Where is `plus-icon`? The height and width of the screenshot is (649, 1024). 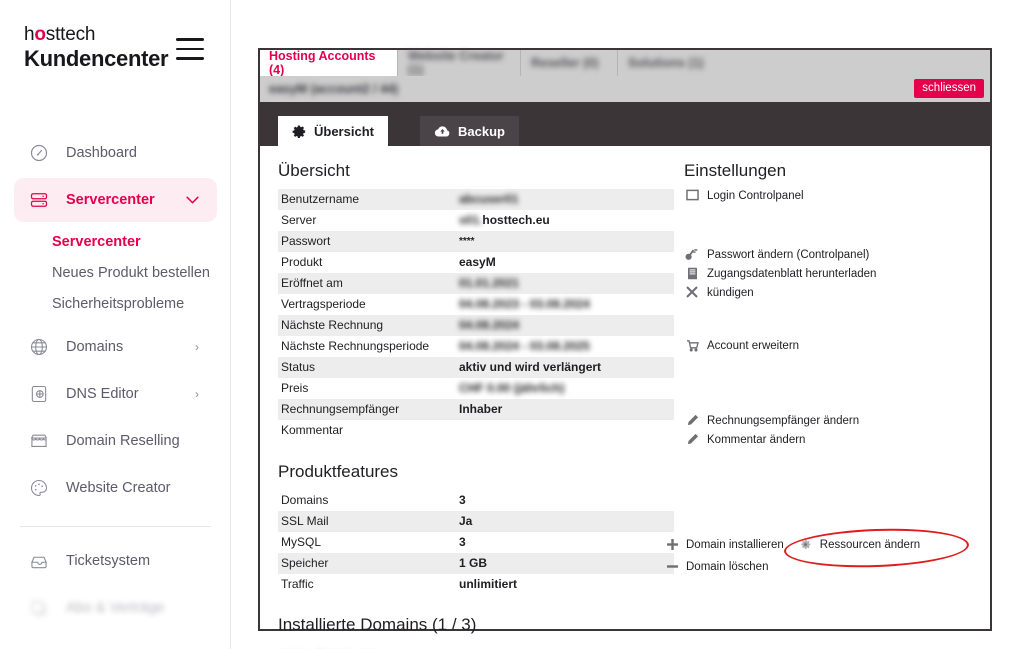
plus-icon is located at coordinates (672, 544).